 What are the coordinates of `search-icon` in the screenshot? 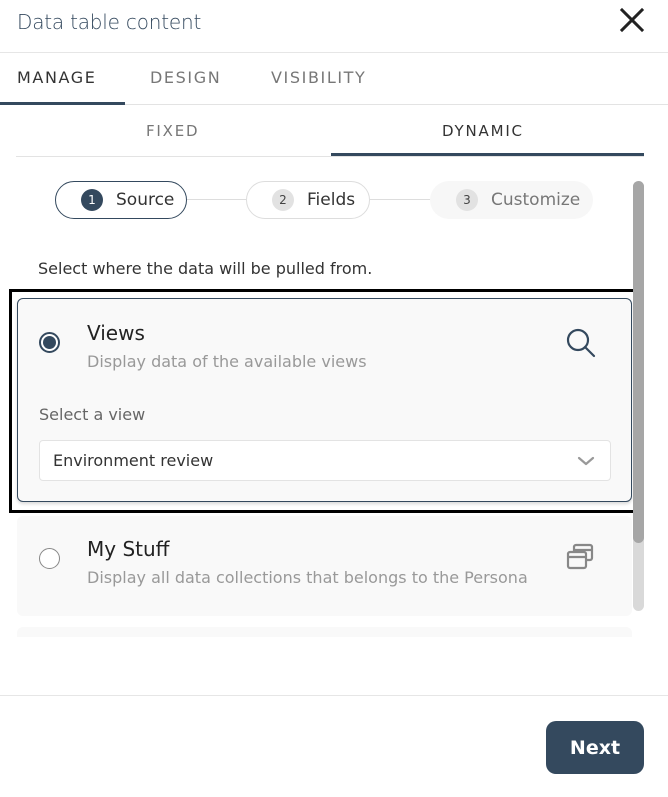 It's located at (581, 343).